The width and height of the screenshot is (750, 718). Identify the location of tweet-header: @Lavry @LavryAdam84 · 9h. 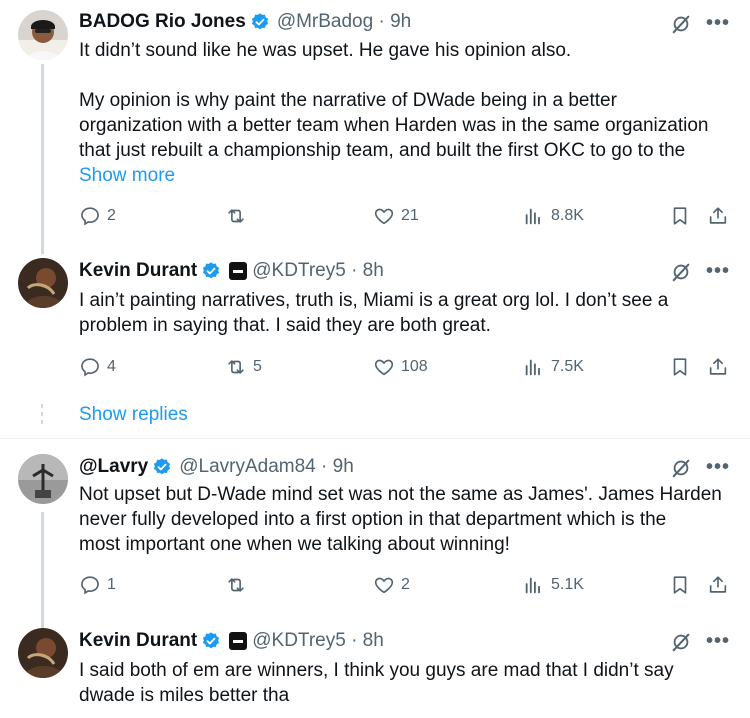
(216, 467).